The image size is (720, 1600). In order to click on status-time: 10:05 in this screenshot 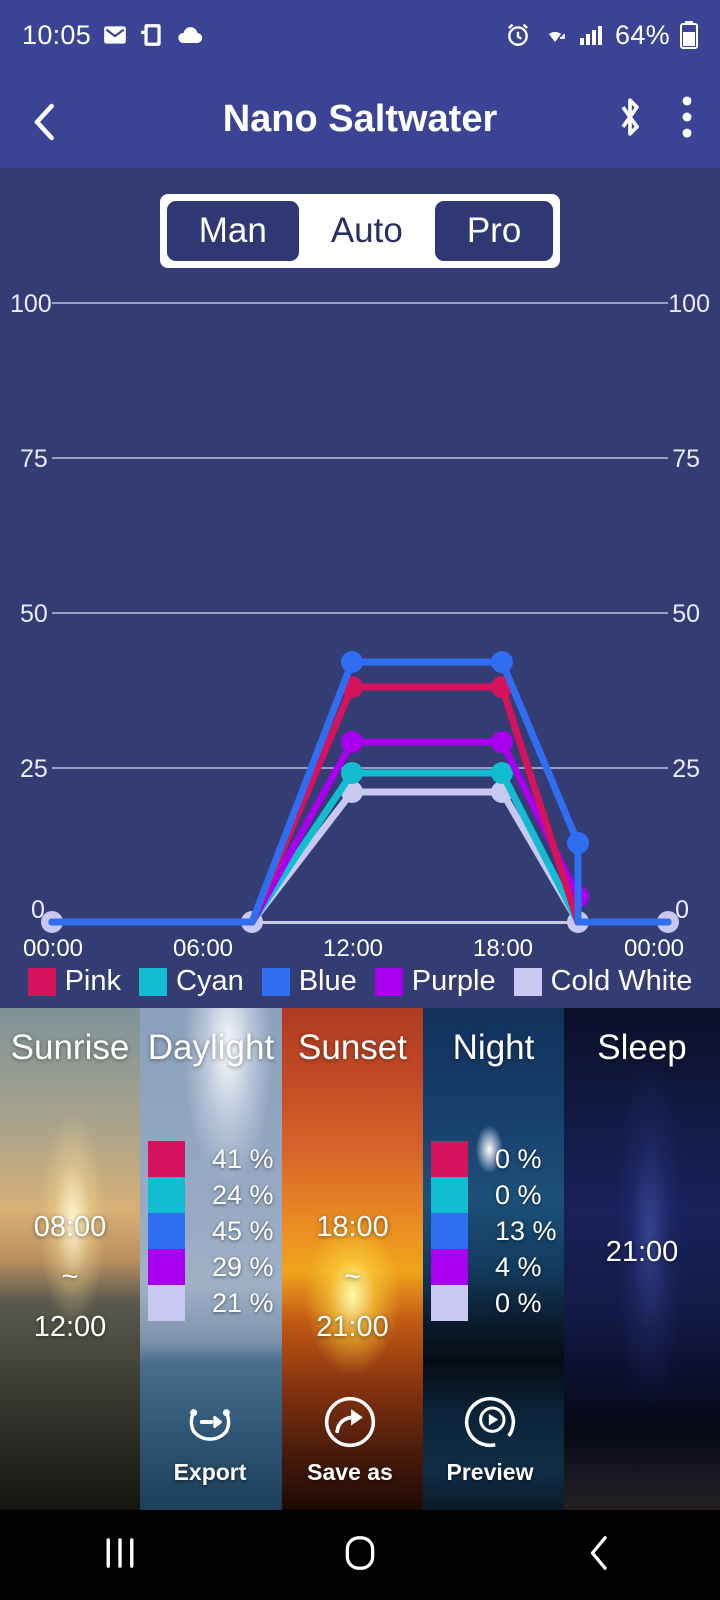, I will do `click(57, 34)`.